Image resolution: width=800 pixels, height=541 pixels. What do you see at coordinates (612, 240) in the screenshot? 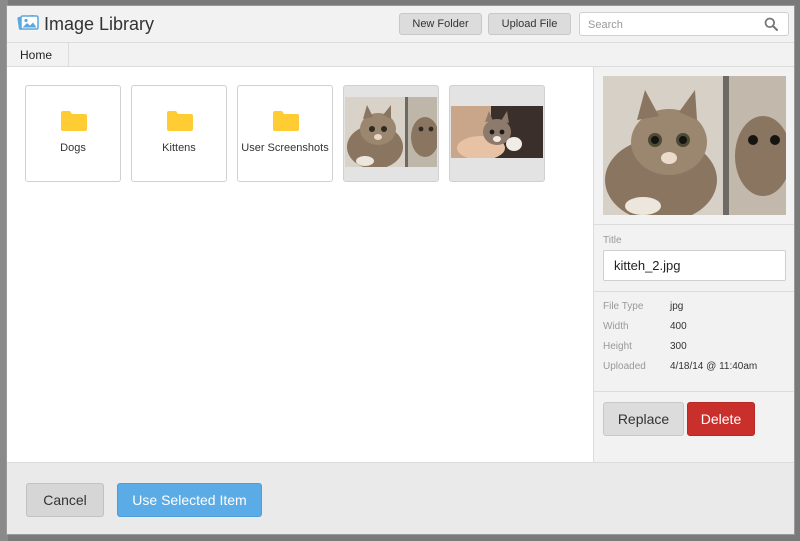
I see `title-field-label: Title` at bounding box center [612, 240].